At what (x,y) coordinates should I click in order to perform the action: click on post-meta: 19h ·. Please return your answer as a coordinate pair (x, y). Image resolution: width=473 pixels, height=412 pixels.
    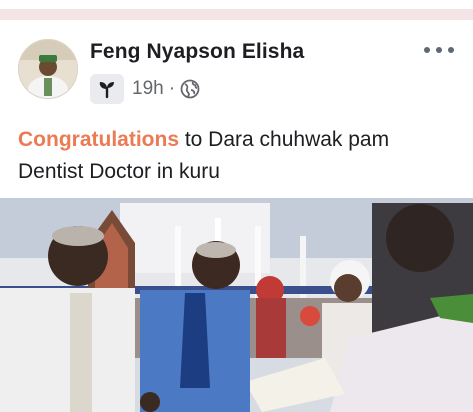
    Looking at the image, I should click on (145, 89).